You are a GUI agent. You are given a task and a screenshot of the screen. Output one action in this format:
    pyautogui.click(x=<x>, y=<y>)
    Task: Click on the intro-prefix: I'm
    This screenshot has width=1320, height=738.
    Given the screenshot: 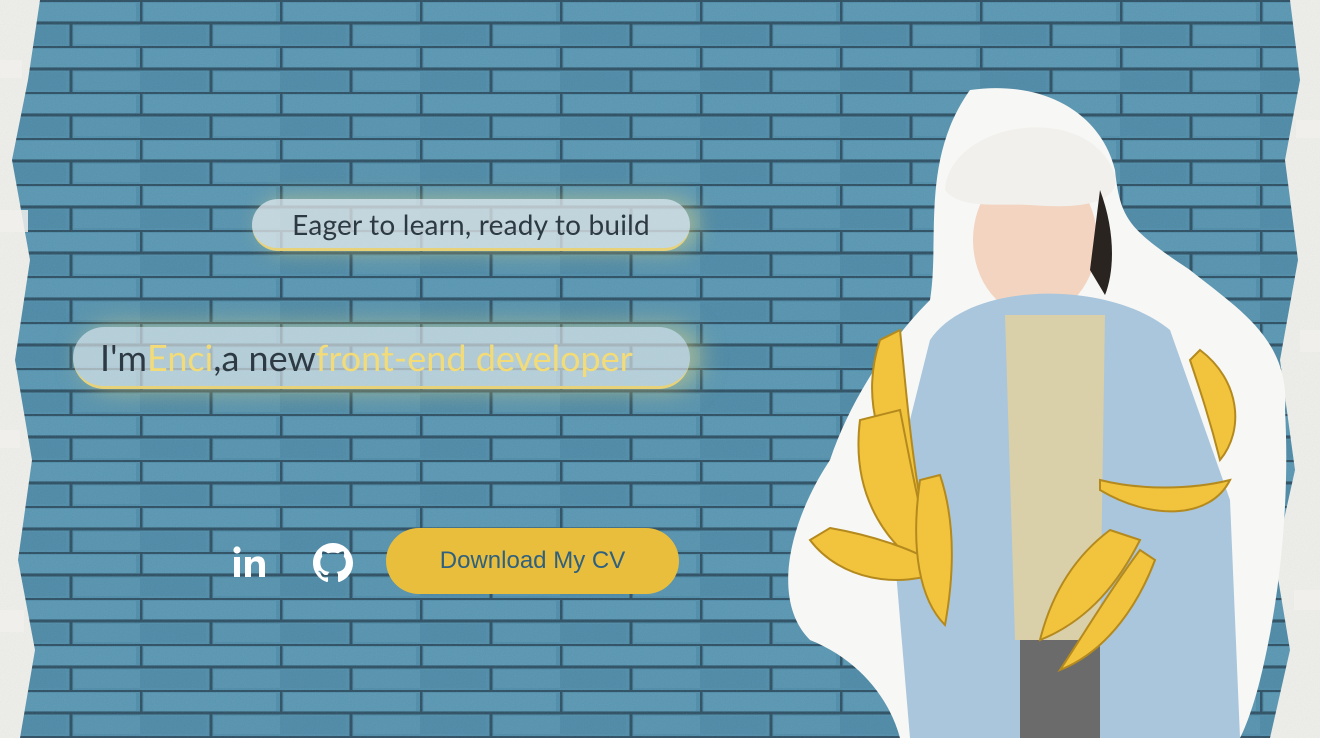 What is the action you would take?
    pyautogui.click(x=124, y=356)
    